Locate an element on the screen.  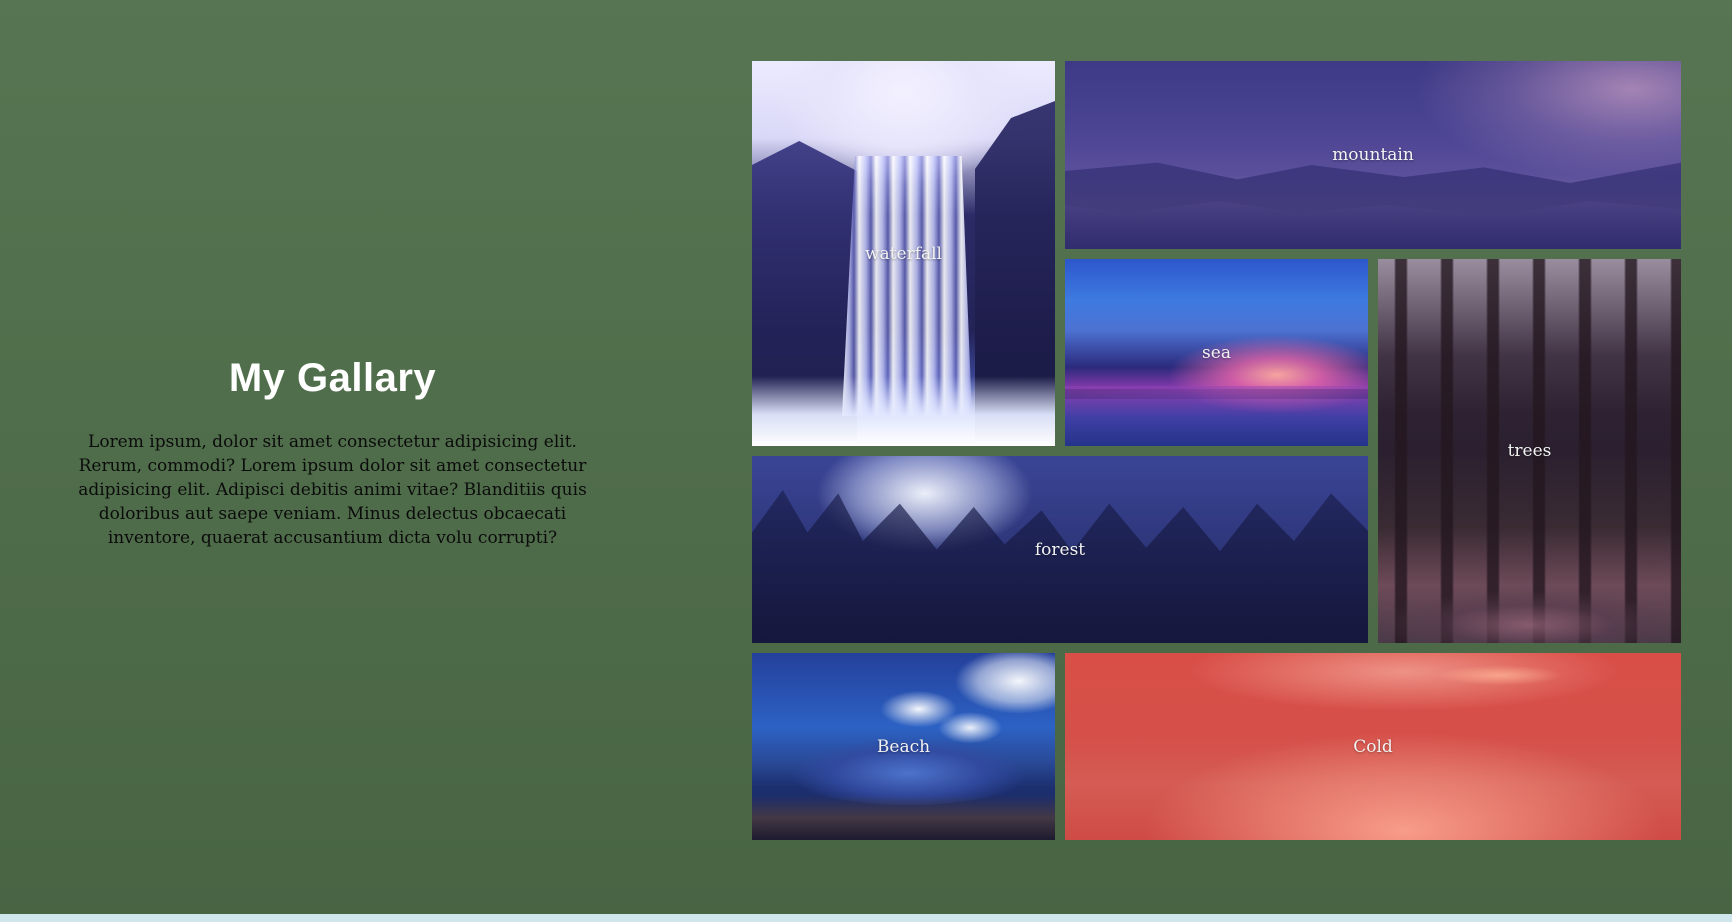
trees-path is located at coordinates (1529, 598).